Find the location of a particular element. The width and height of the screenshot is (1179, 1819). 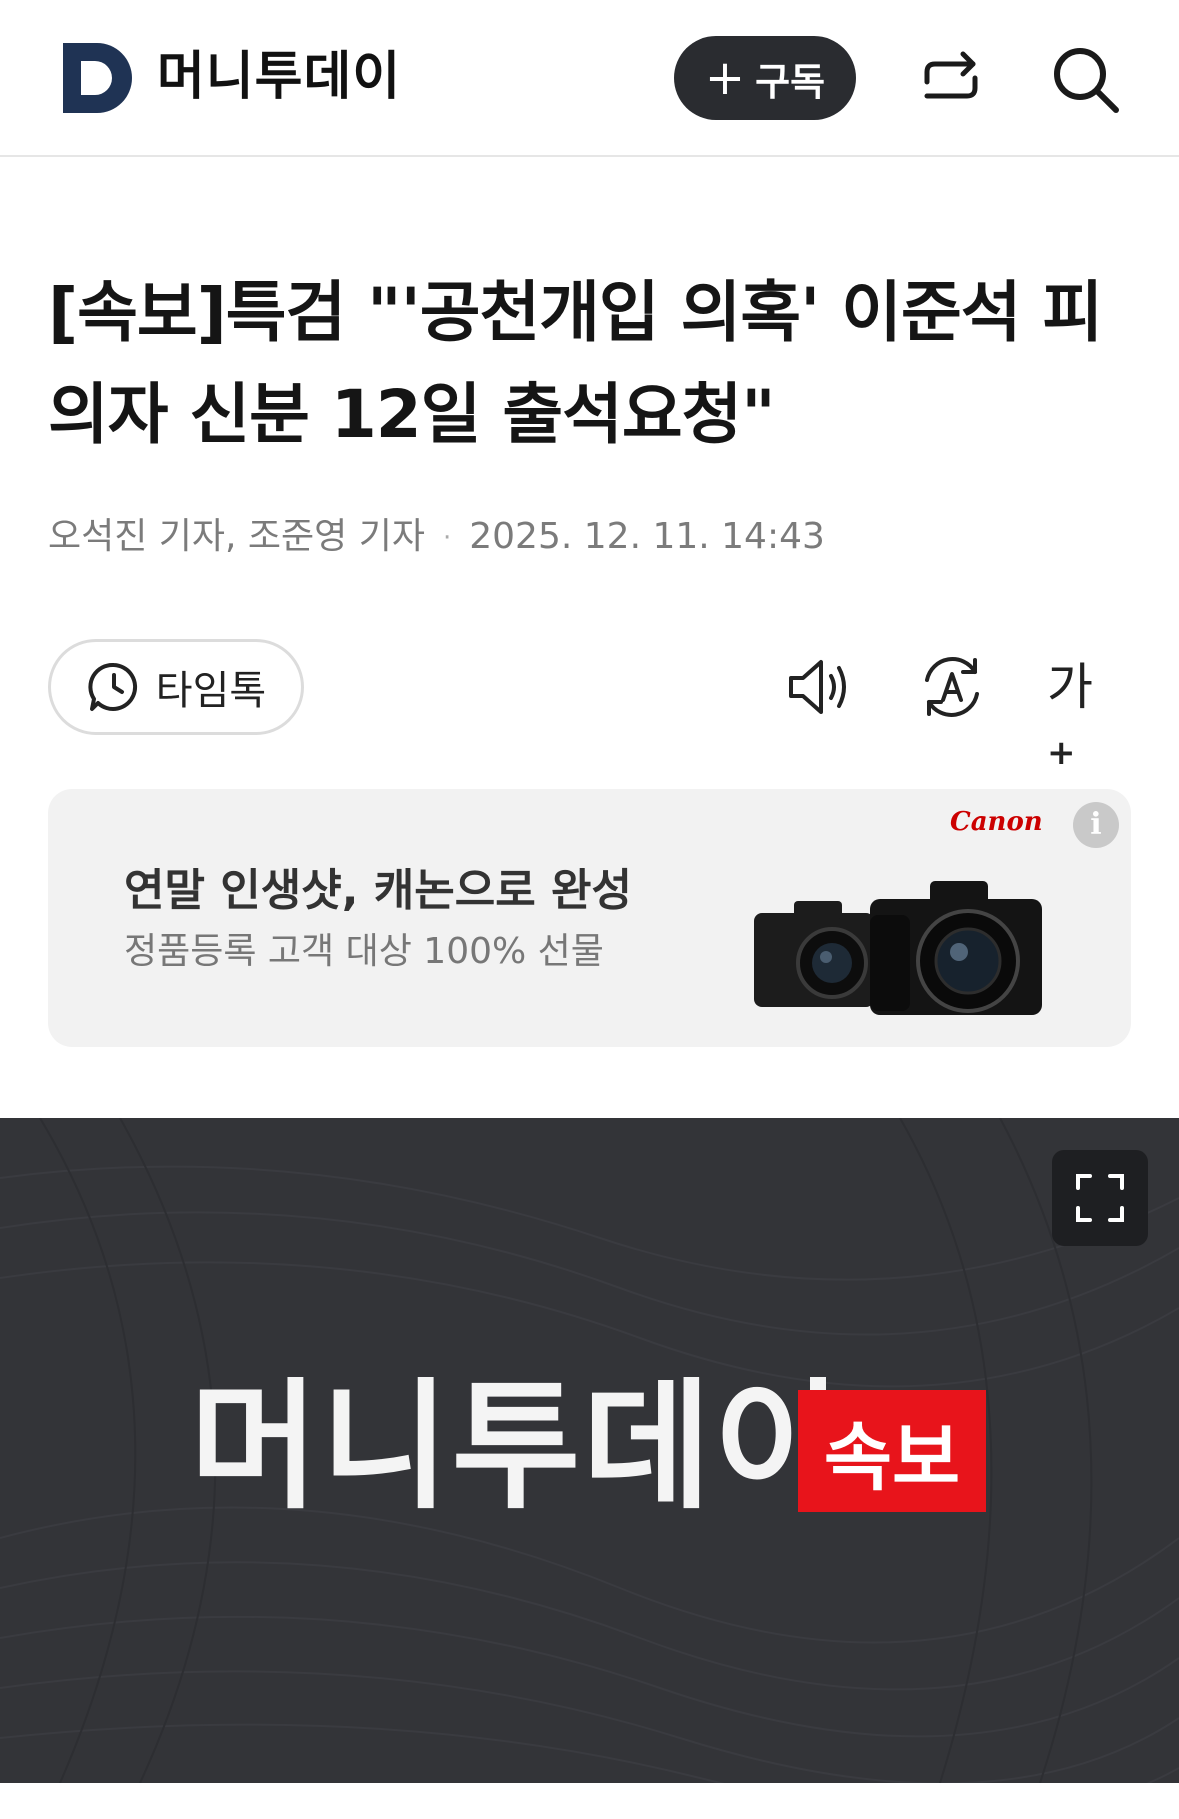

article-byline: 오석진 기자, 조준영 기자 · 2025. 12. 11. 14:43 is located at coordinates (436, 537).